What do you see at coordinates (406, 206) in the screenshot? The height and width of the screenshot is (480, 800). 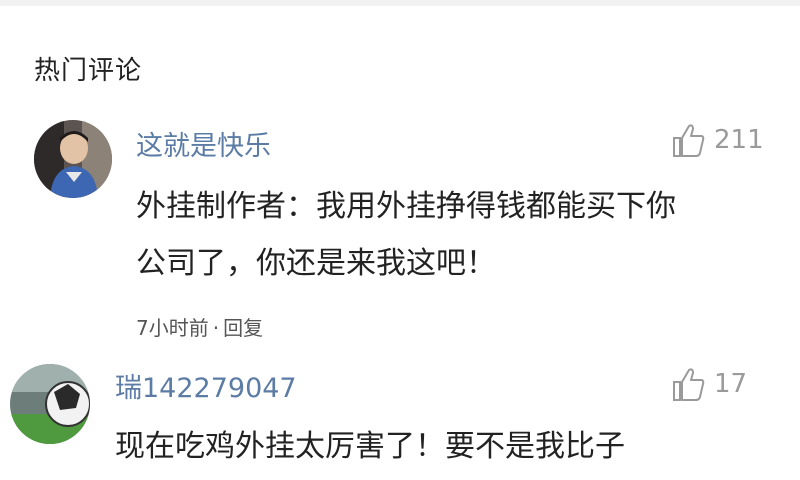 I see `comment-text-line: 外挂制作者：我用外挂挣得钱都能买下你` at bounding box center [406, 206].